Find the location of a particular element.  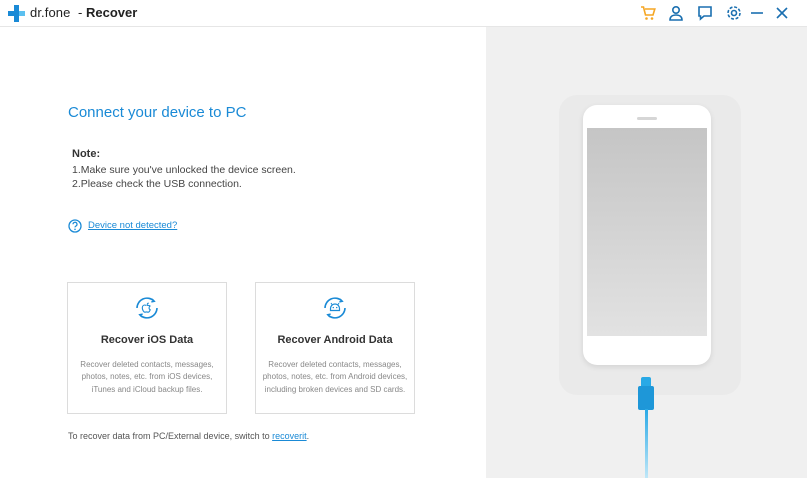

phone-speaker is located at coordinates (647, 118).